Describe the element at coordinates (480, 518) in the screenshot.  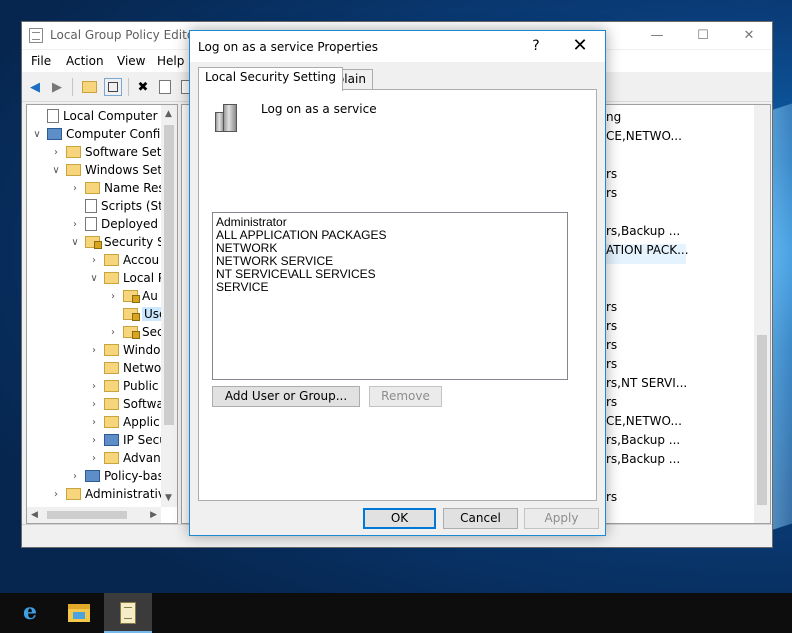
I see `cancel-button: Cancel` at that location.